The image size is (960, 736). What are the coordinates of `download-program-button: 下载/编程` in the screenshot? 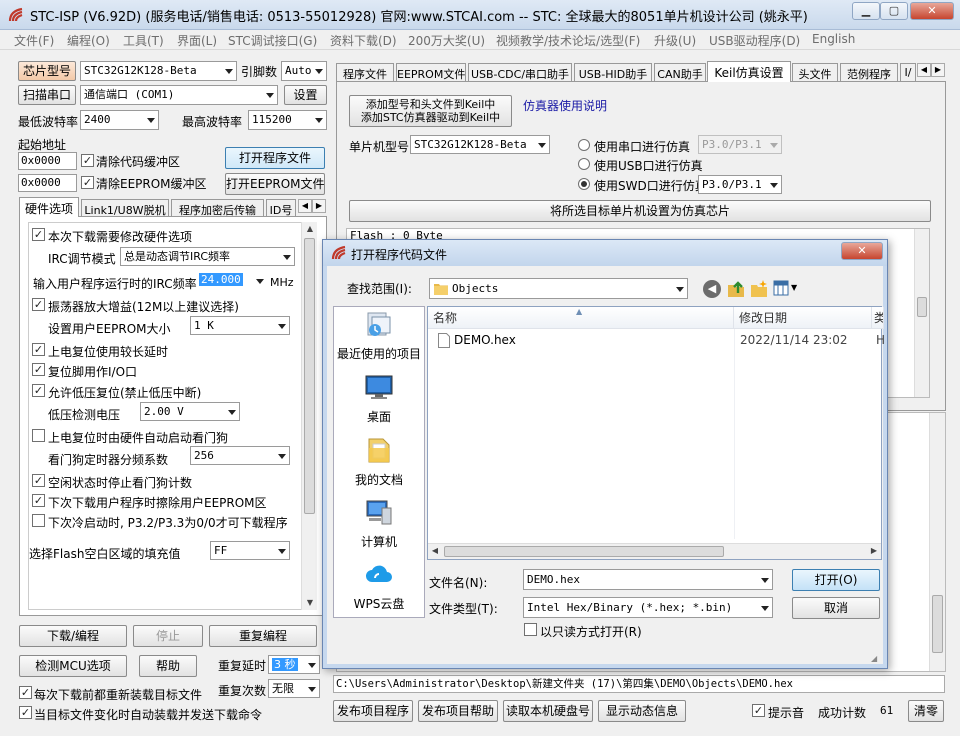 It's located at (73, 636).